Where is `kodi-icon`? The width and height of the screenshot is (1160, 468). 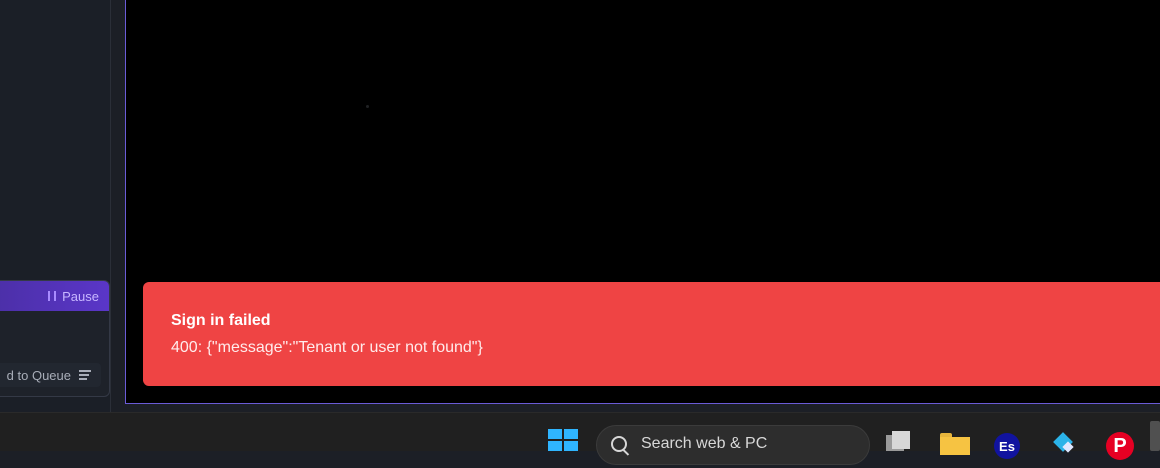 kodi-icon is located at coordinates (1063, 443).